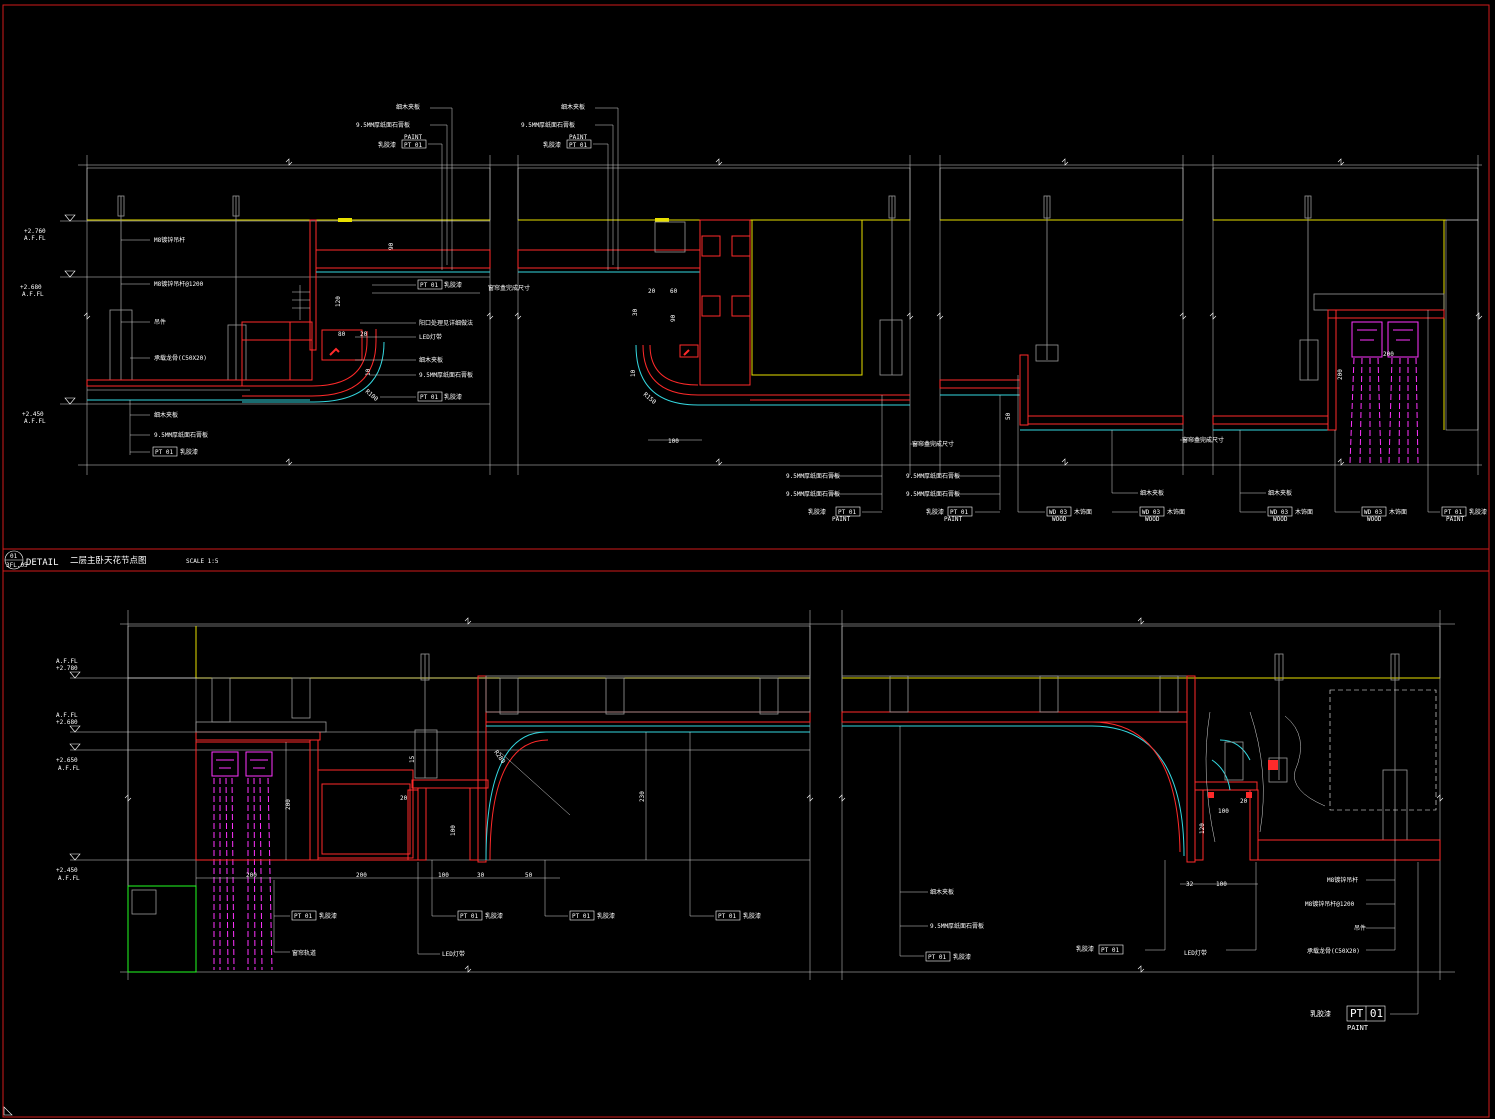 Image resolution: width=1495 pixels, height=1119 pixels. Describe the element at coordinates (633, 373) in the screenshot. I see `dimension-text: 10` at that location.